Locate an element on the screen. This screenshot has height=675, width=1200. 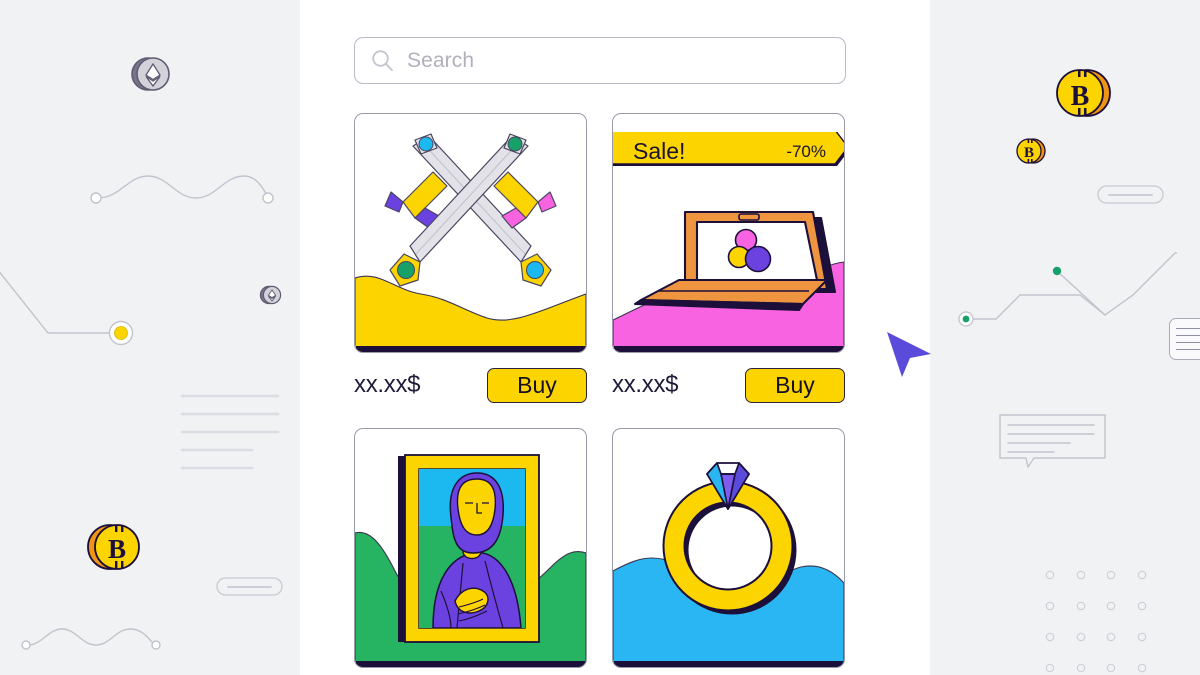
speech-bubble-icon is located at coordinates (1052, 441).